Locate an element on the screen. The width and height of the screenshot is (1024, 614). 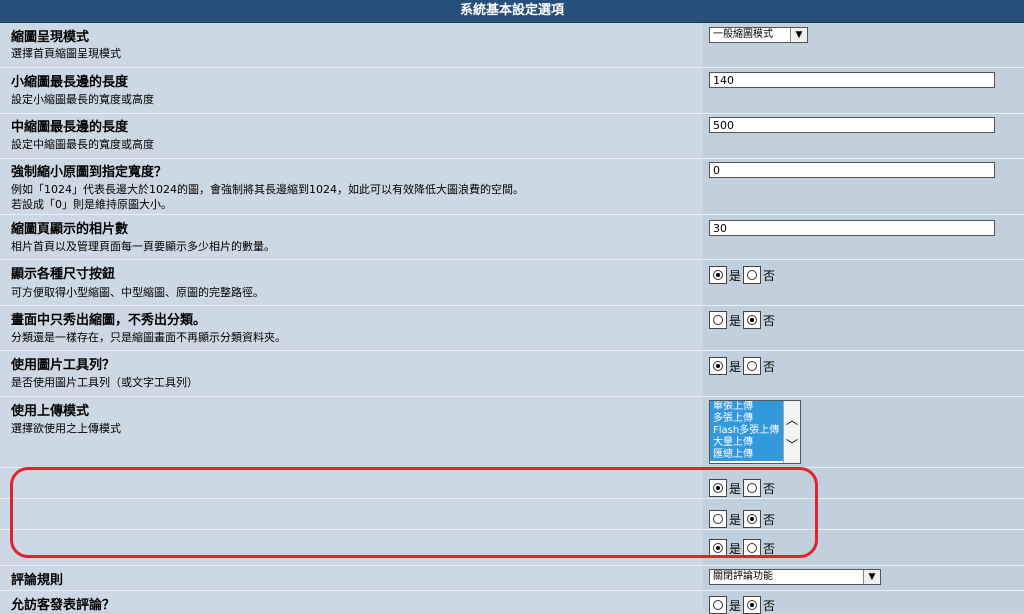
setting-row-blank-2: 是 否 is located at coordinates (512, 514).